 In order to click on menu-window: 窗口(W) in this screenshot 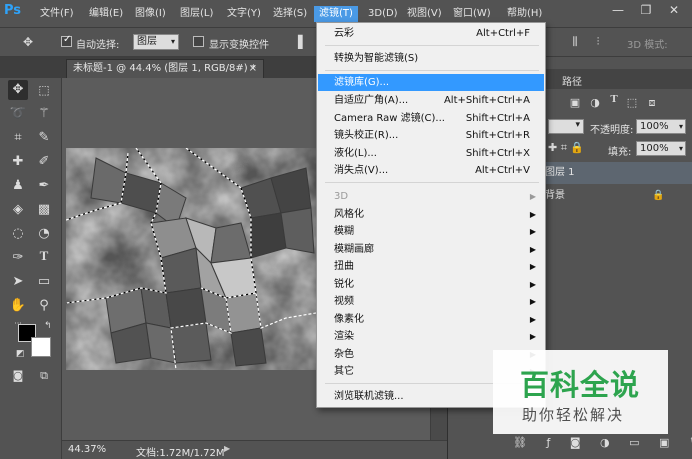, I will do `click(472, 14)`.